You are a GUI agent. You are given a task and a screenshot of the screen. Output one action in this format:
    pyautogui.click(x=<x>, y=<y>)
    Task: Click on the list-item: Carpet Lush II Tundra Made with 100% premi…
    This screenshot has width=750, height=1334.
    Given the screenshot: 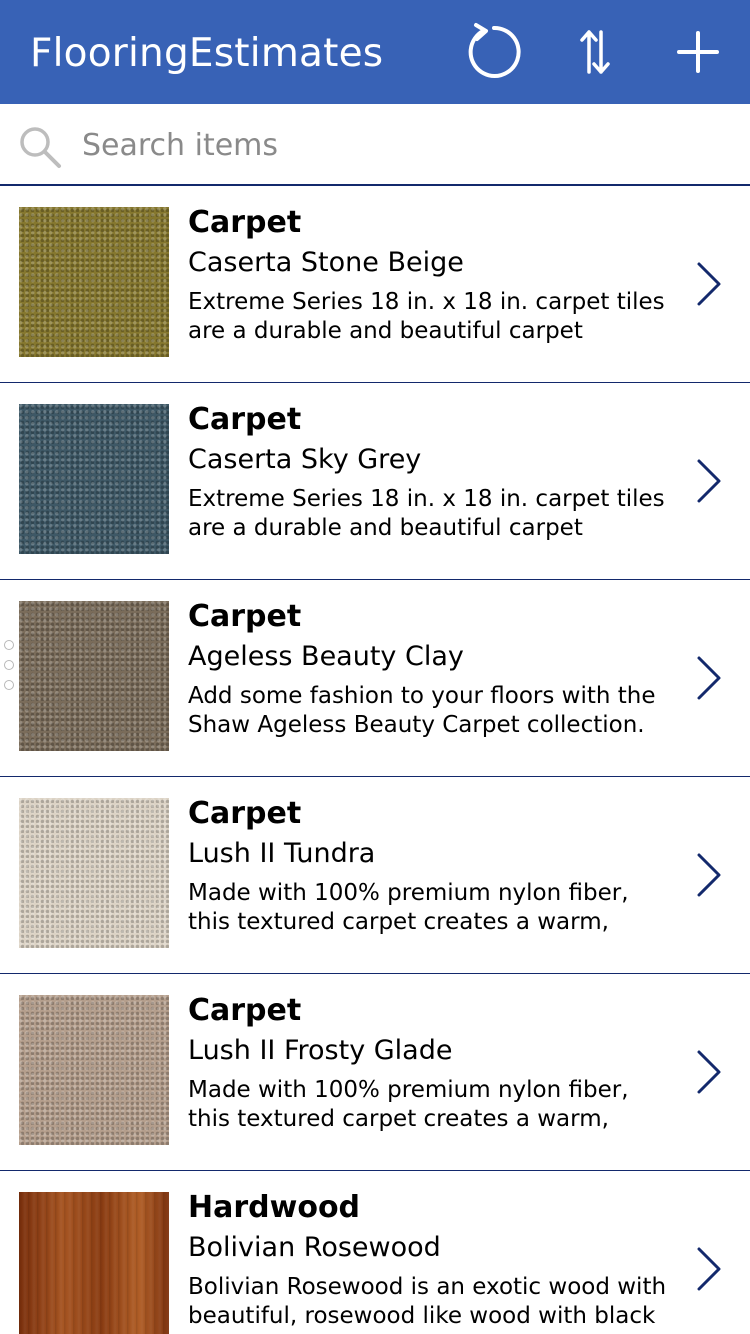 What is the action you would take?
    pyautogui.click(x=375, y=875)
    